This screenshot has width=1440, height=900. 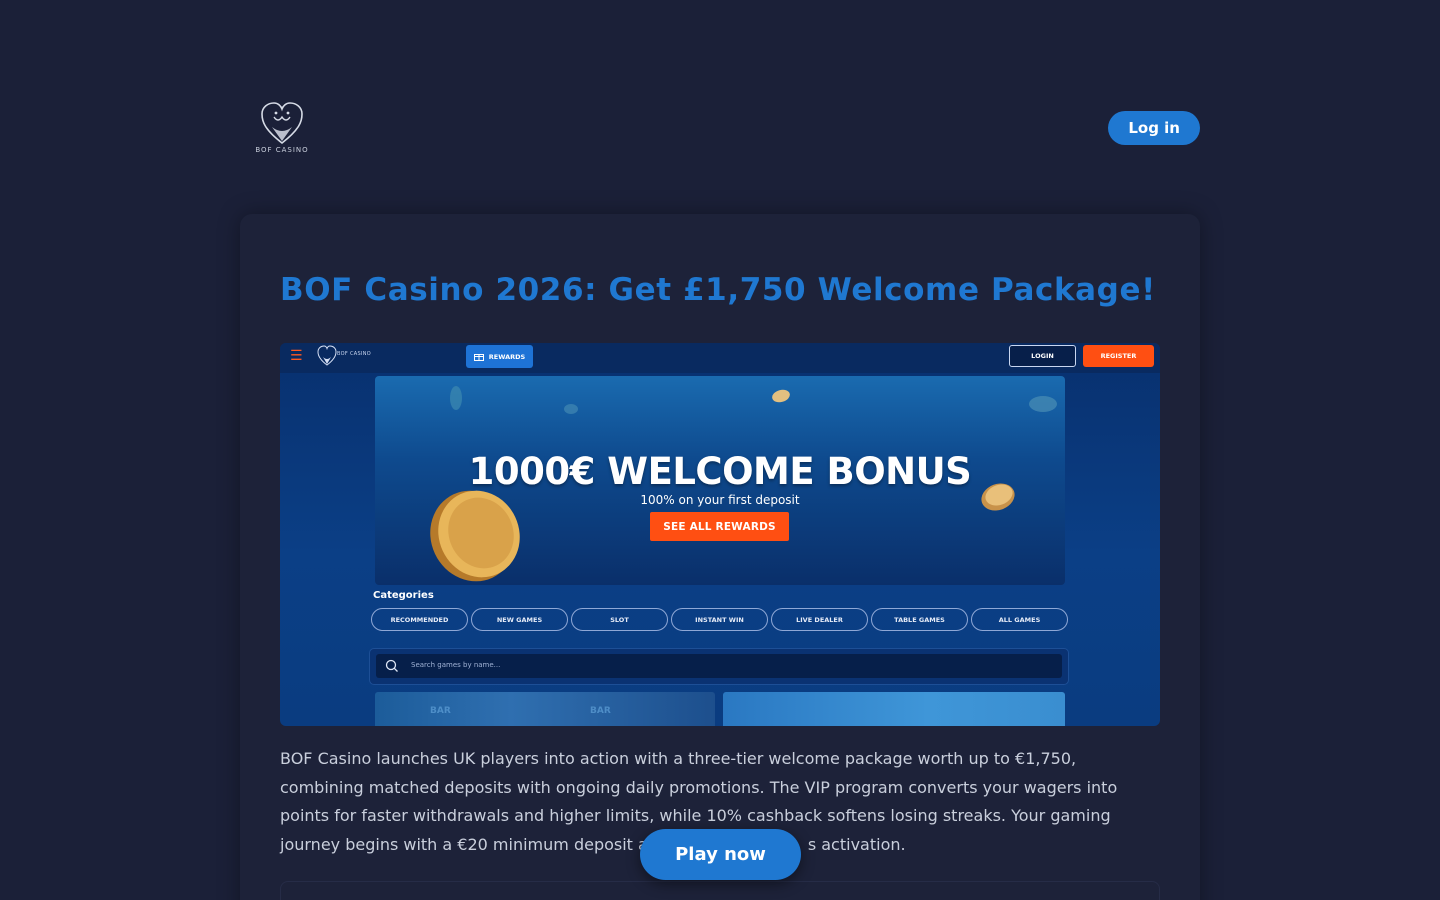 What do you see at coordinates (720, 500) in the screenshot?
I see `hero-subtitle: 100% on your first deposit` at bounding box center [720, 500].